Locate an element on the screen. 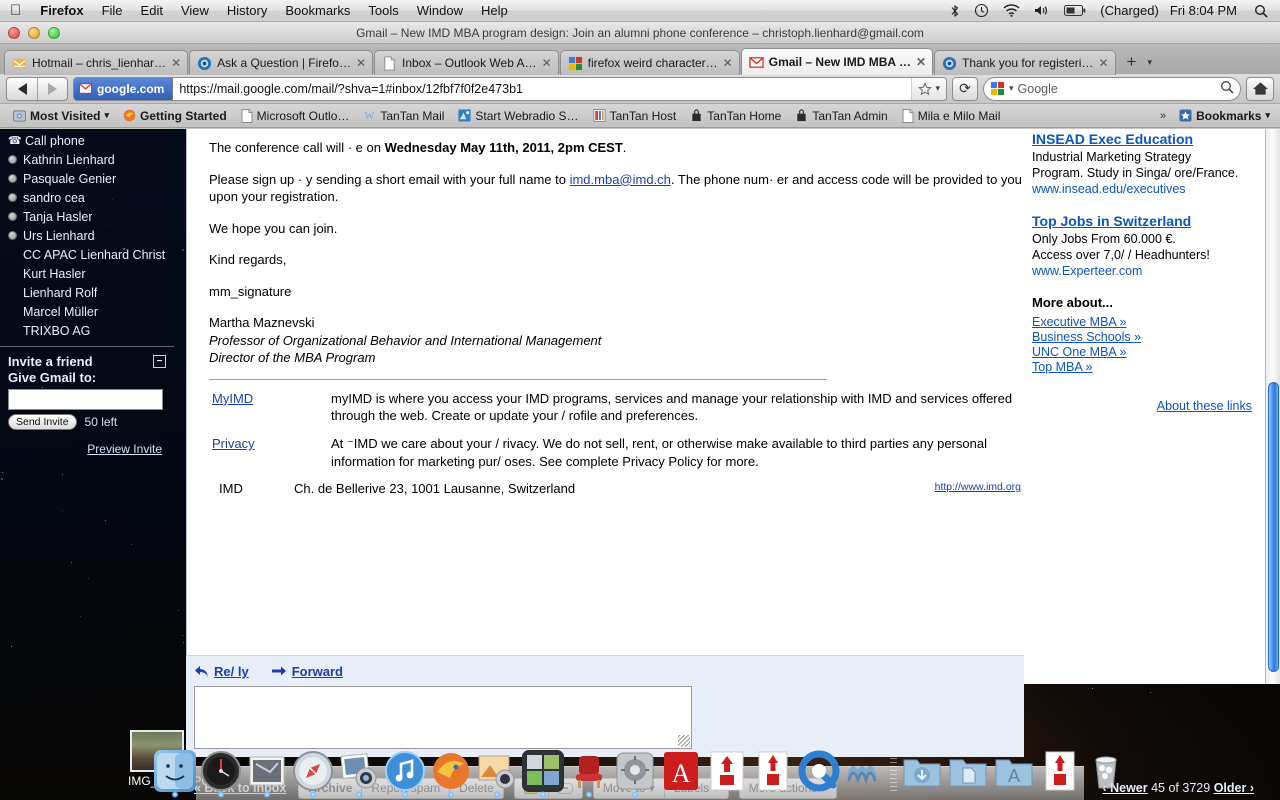  bookmark-tantan-admin: TanTan Admin is located at coordinates (841, 116).